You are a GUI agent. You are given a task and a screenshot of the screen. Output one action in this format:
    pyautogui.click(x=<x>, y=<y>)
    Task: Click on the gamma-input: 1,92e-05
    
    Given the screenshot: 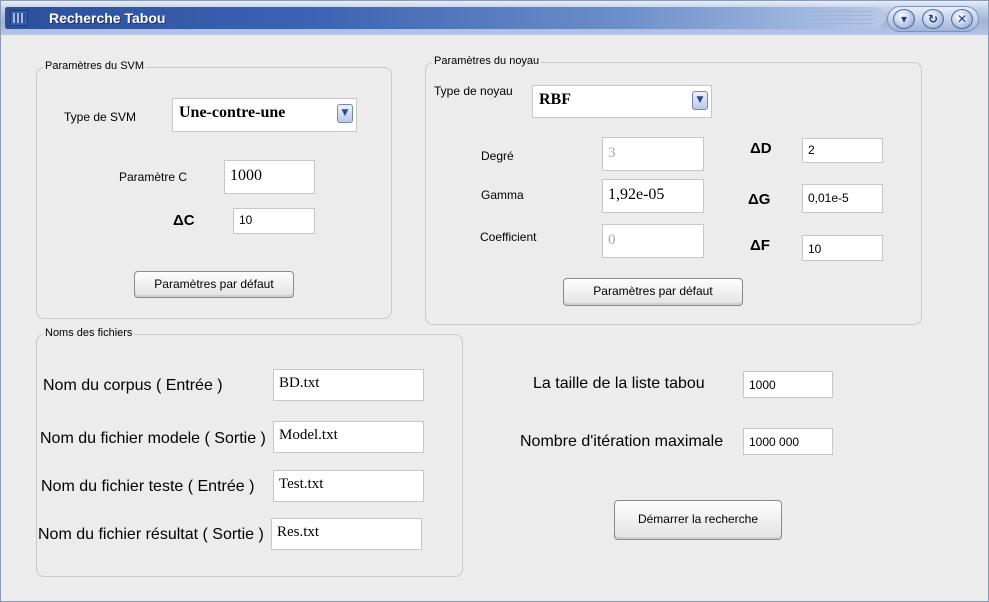 What is the action you would take?
    pyautogui.click(x=653, y=196)
    